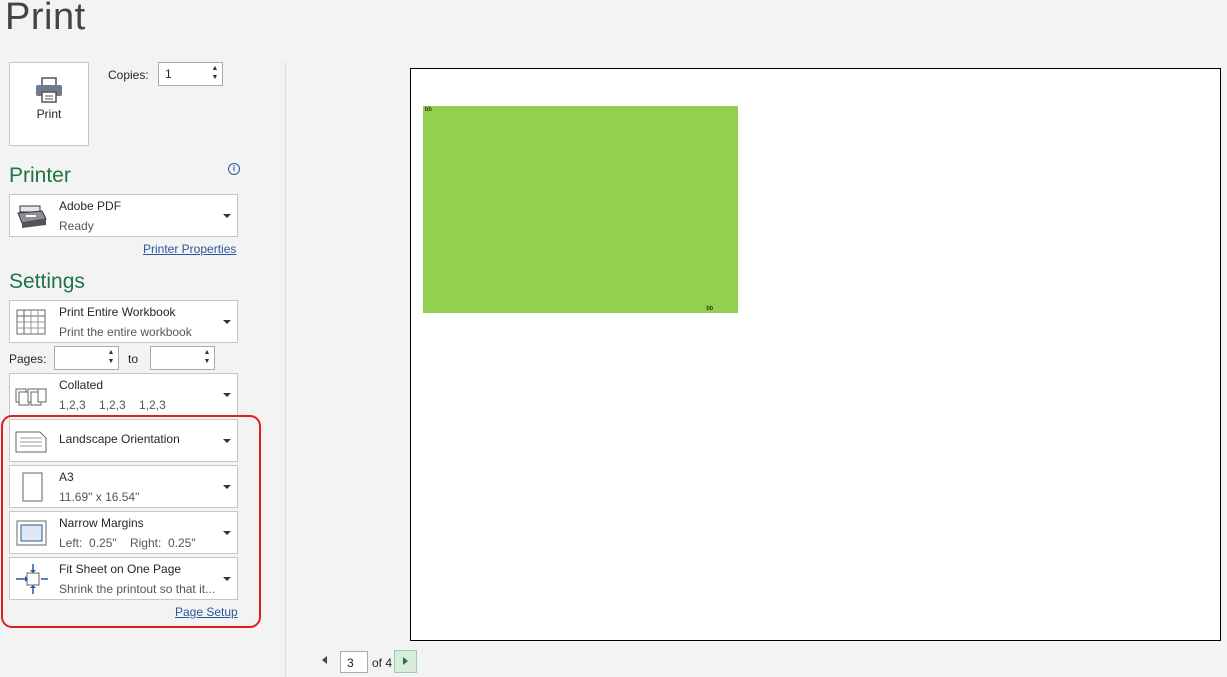  What do you see at coordinates (125, 332) in the screenshot?
I see `print-scope-subtitle: Print the entire workbook` at bounding box center [125, 332].